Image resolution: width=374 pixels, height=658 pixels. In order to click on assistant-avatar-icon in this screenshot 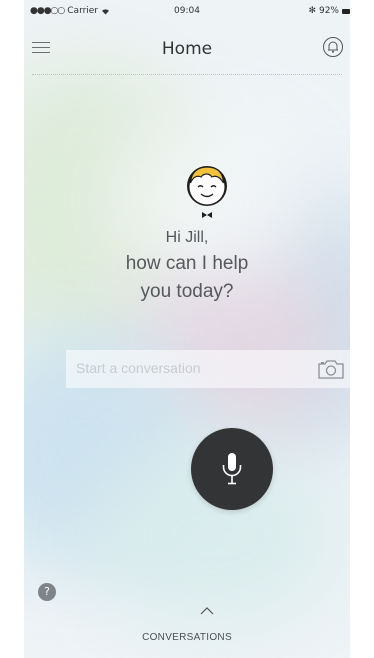, I will do `click(207, 192)`.